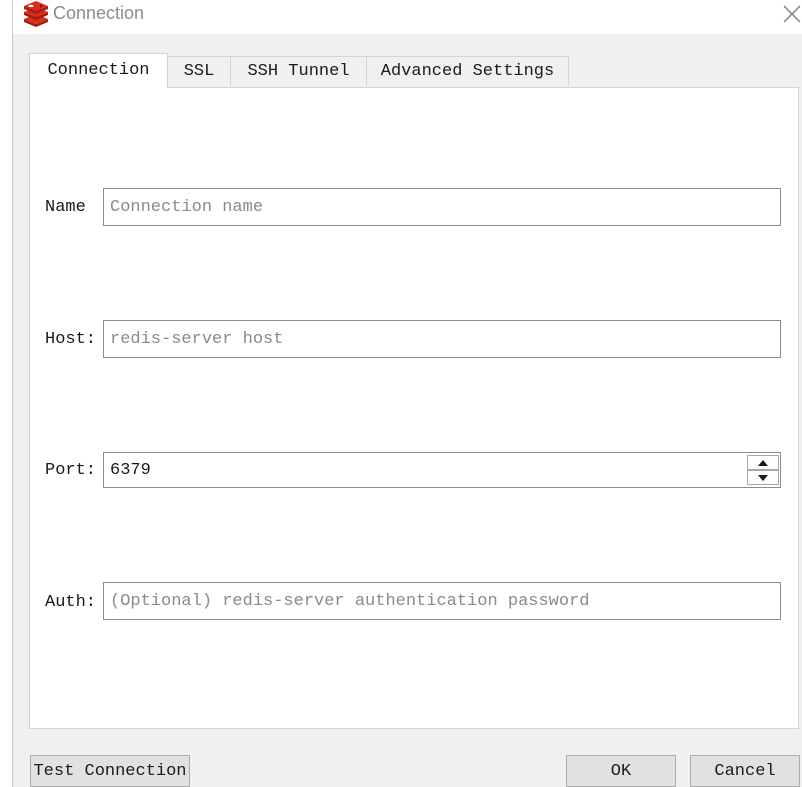 The image size is (802, 787). I want to click on port-label: Port:, so click(71, 470).